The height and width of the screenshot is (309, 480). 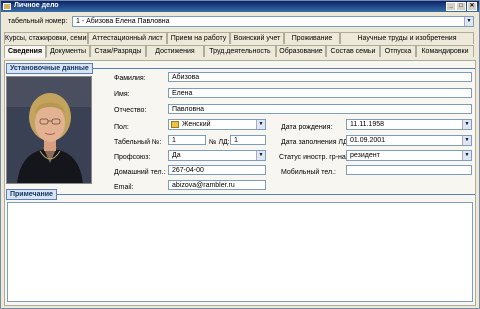 What do you see at coordinates (236, 140) in the screenshot?
I see `ld-num-value: 1` at bounding box center [236, 140].